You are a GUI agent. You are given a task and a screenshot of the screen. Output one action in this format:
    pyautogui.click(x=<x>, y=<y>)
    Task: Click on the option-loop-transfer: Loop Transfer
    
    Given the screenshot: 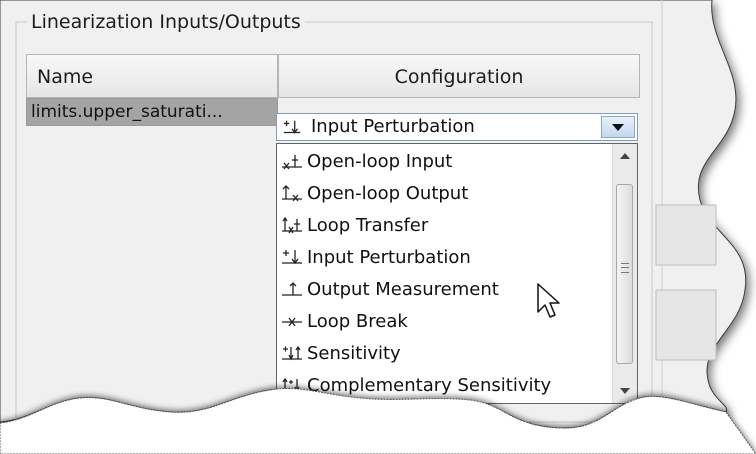 What is the action you would take?
    pyautogui.click(x=444, y=226)
    